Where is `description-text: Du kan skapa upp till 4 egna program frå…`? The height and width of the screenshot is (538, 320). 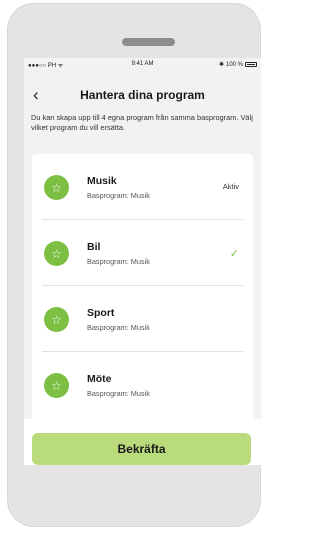 description-text: Du kan skapa upp till 4 egna program frå… is located at coordinates (142, 122).